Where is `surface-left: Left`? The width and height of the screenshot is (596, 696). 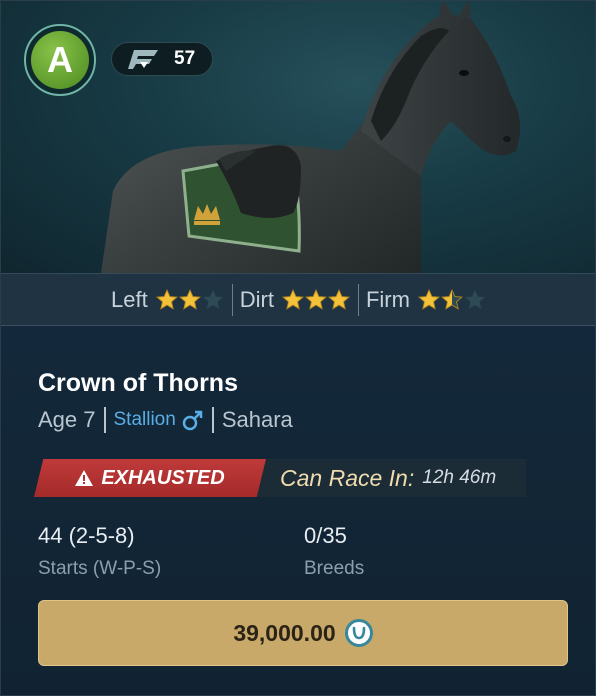 surface-left: Left is located at coordinates (168, 300).